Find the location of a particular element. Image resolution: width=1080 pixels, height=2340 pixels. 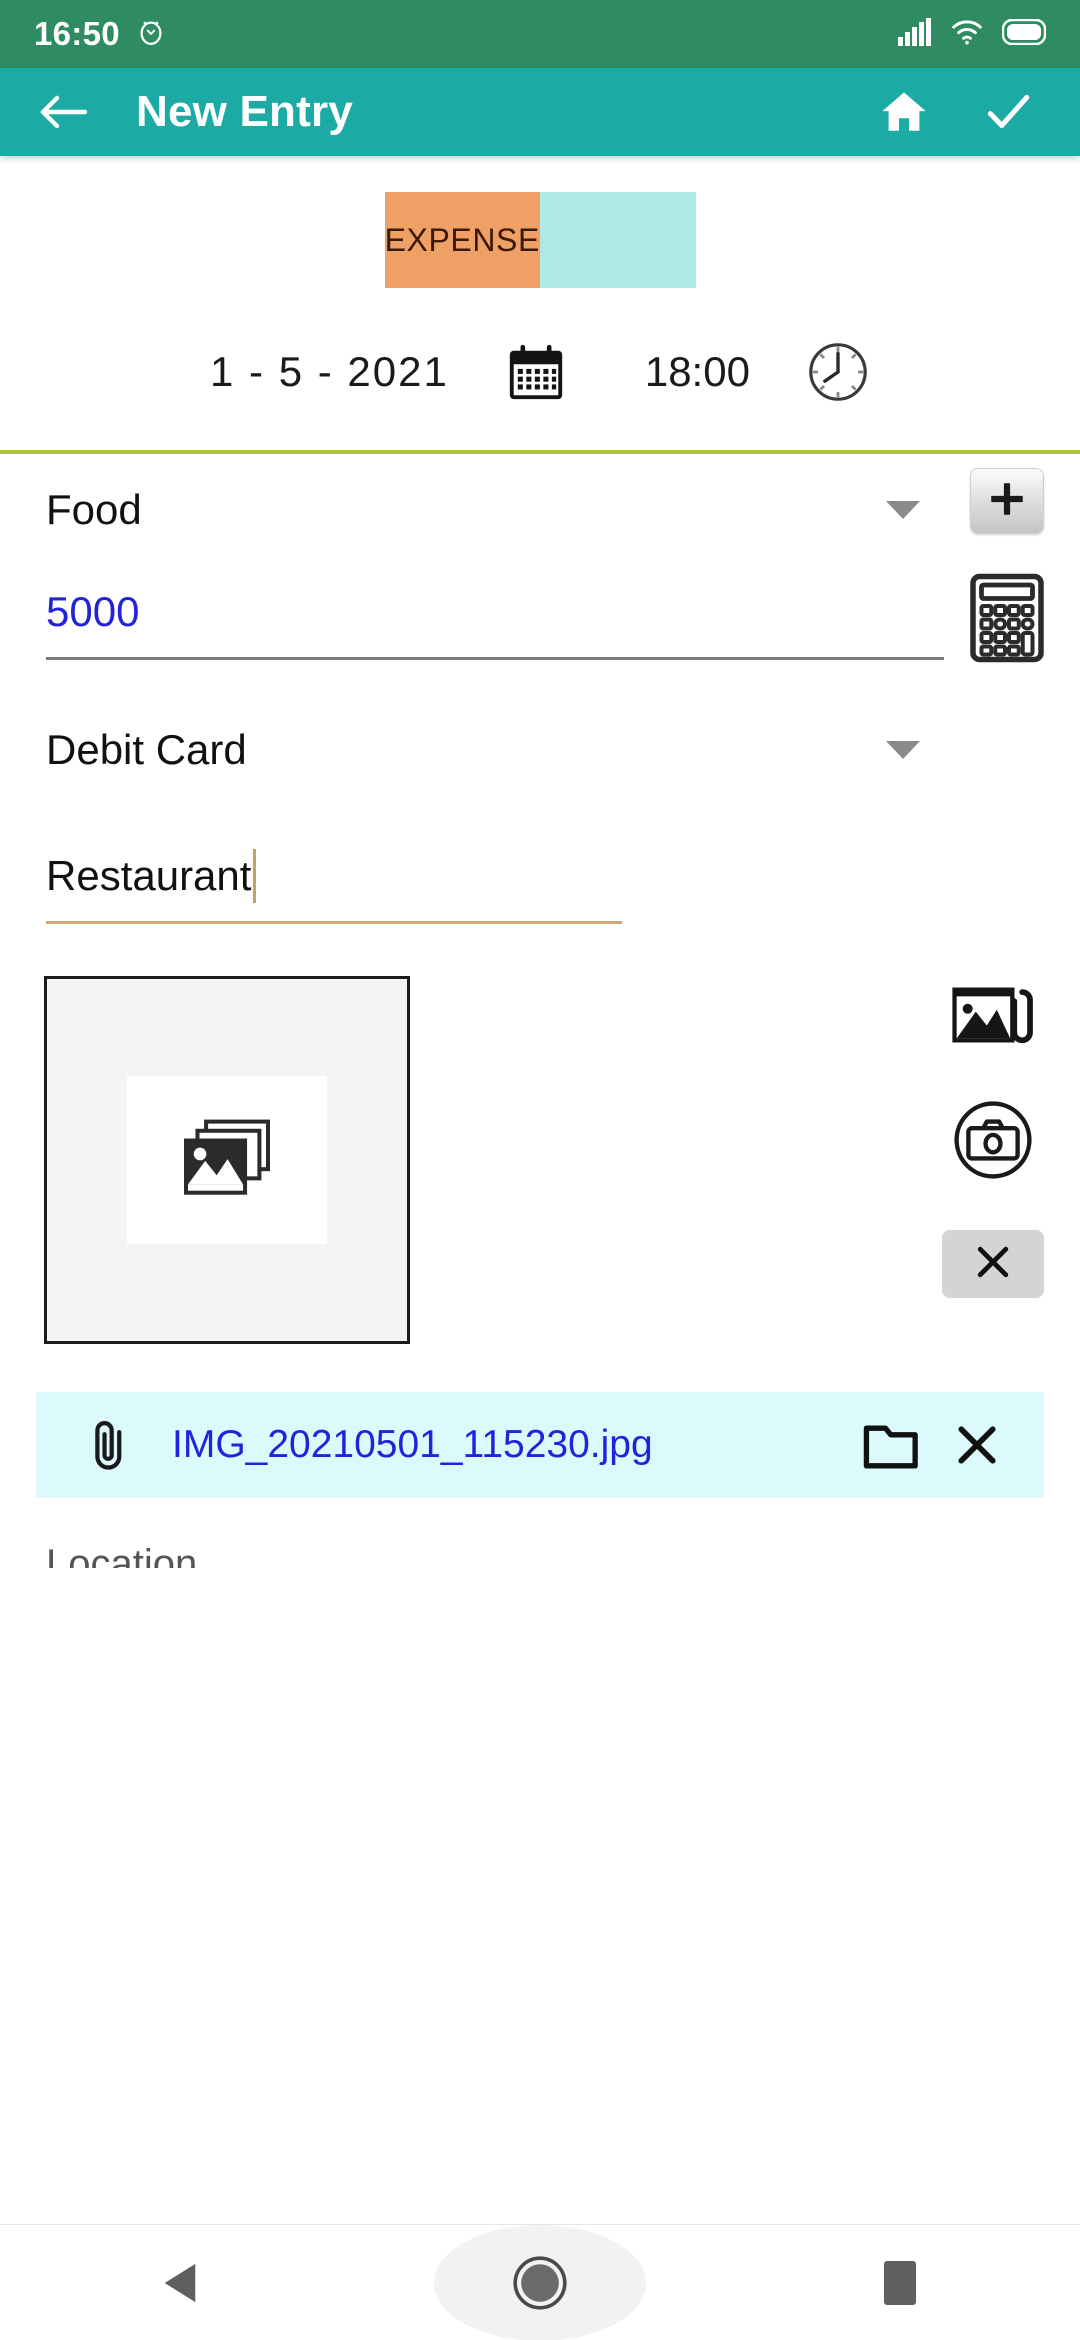

app-bar-actions is located at coordinates (961, 112).